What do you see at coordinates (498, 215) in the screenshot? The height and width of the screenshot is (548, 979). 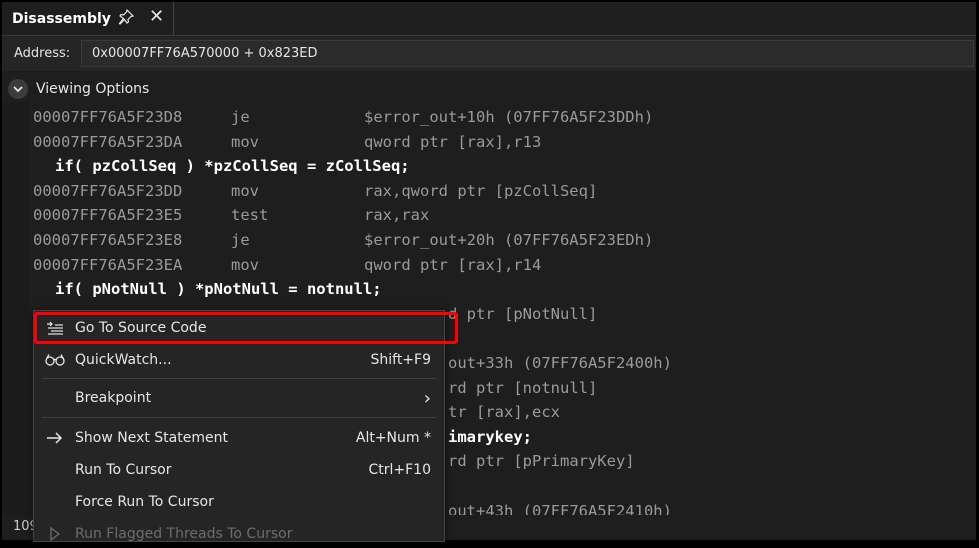 I see `asm-line: 00007FF76A5F23E5 test rax,rax` at bounding box center [498, 215].